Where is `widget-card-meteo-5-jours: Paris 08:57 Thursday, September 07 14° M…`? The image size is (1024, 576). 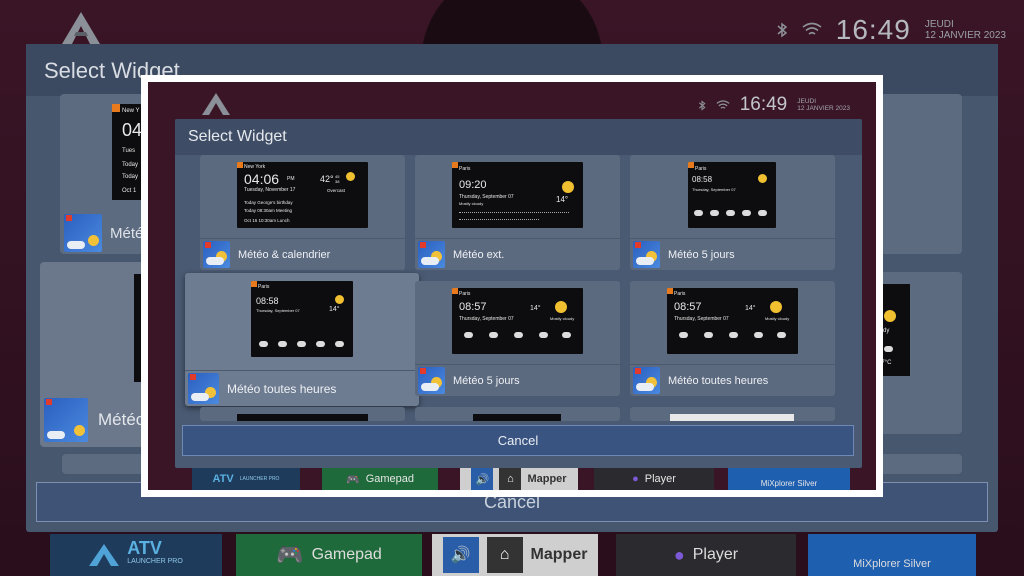 widget-card-meteo-5-jours: Paris 08:57 Thursday, September 07 14° M… is located at coordinates (517, 338).